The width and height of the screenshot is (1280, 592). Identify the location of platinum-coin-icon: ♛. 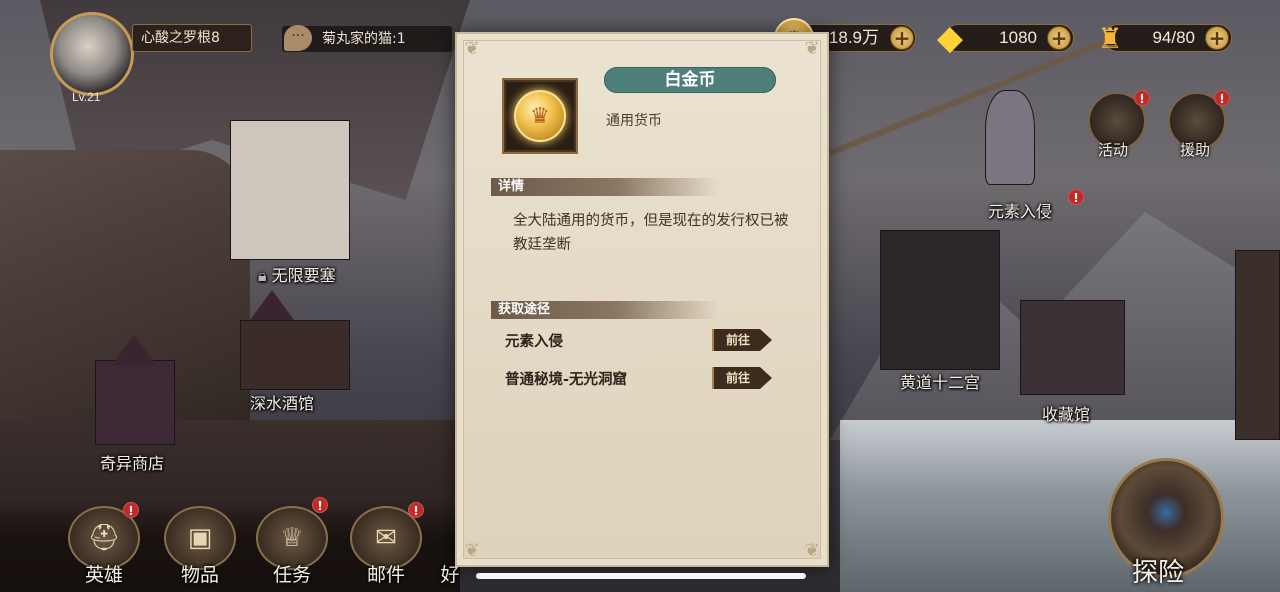
(540, 116).